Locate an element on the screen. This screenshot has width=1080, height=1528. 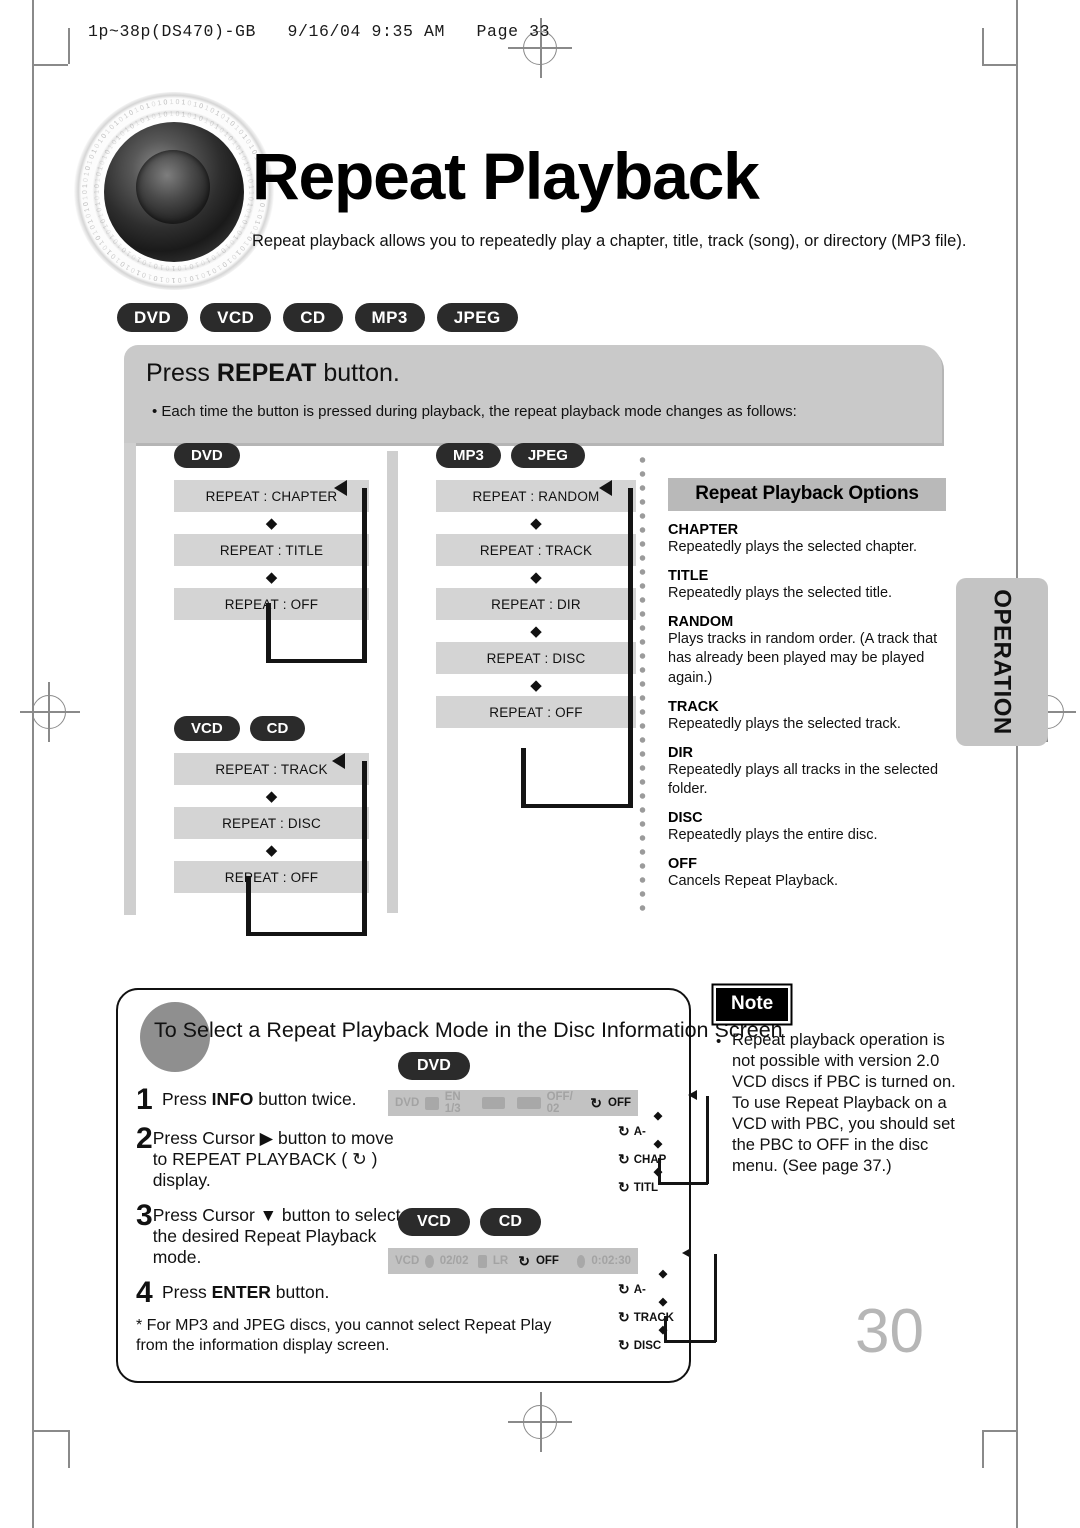
format-badge-mp3: MP3 is located at coordinates (389, 317).